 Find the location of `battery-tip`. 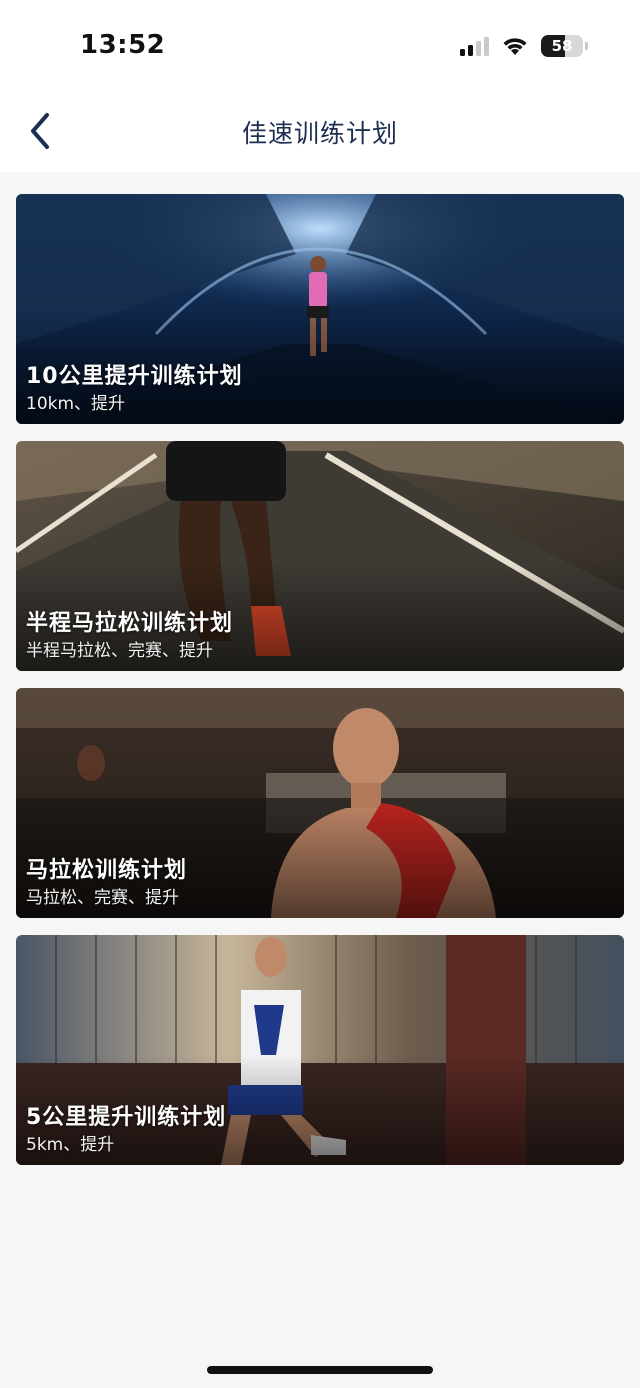

battery-tip is located at coordinates (586, 46).